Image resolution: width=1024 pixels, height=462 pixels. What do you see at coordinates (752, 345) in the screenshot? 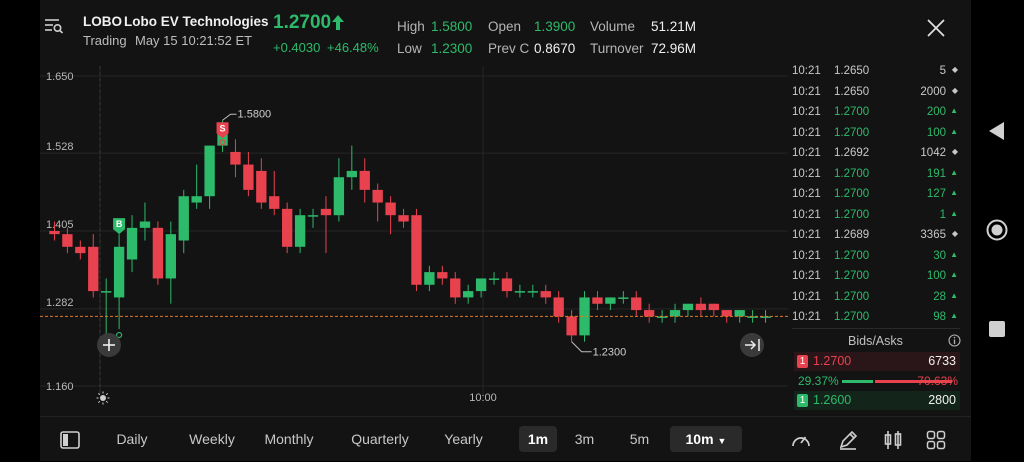
I see `scroll-to-latest-button` at bounding box center [752, 345].